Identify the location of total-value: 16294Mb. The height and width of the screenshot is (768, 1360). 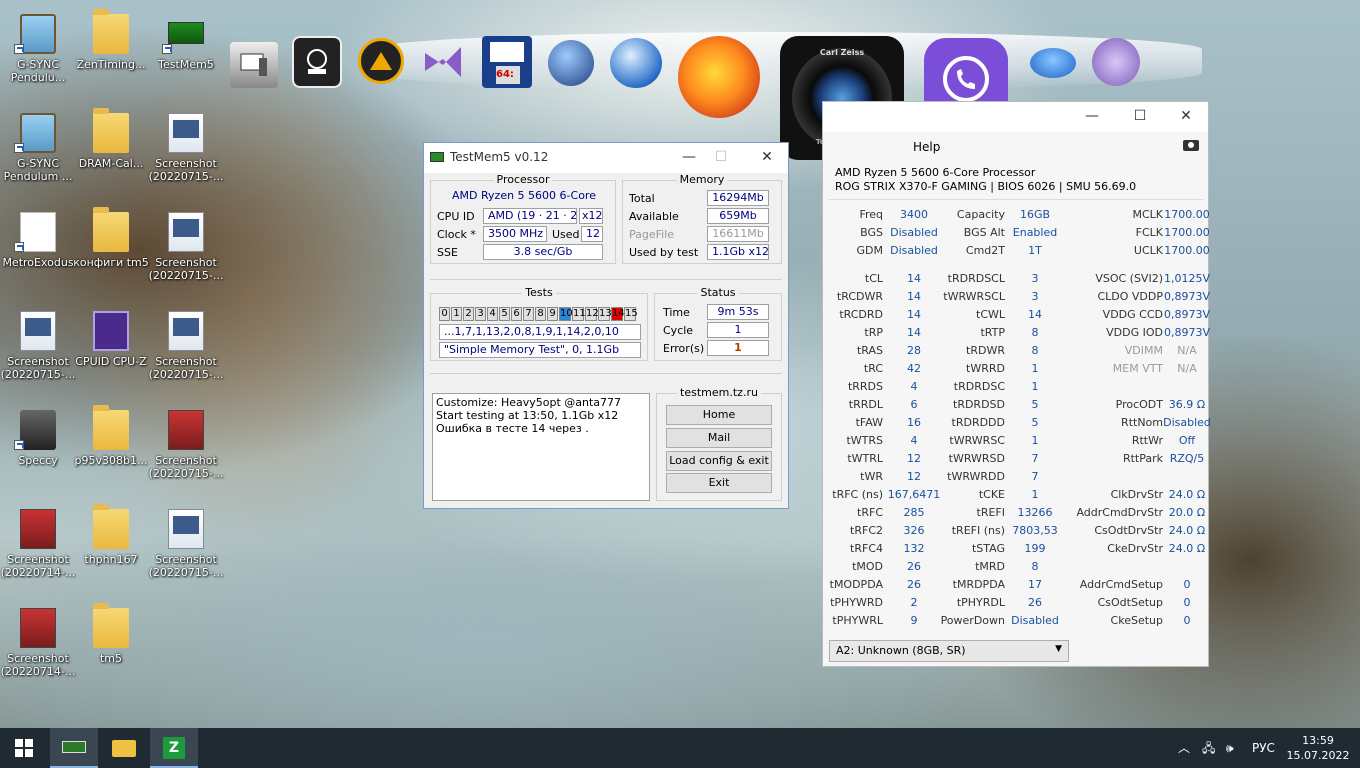
(738, 198).